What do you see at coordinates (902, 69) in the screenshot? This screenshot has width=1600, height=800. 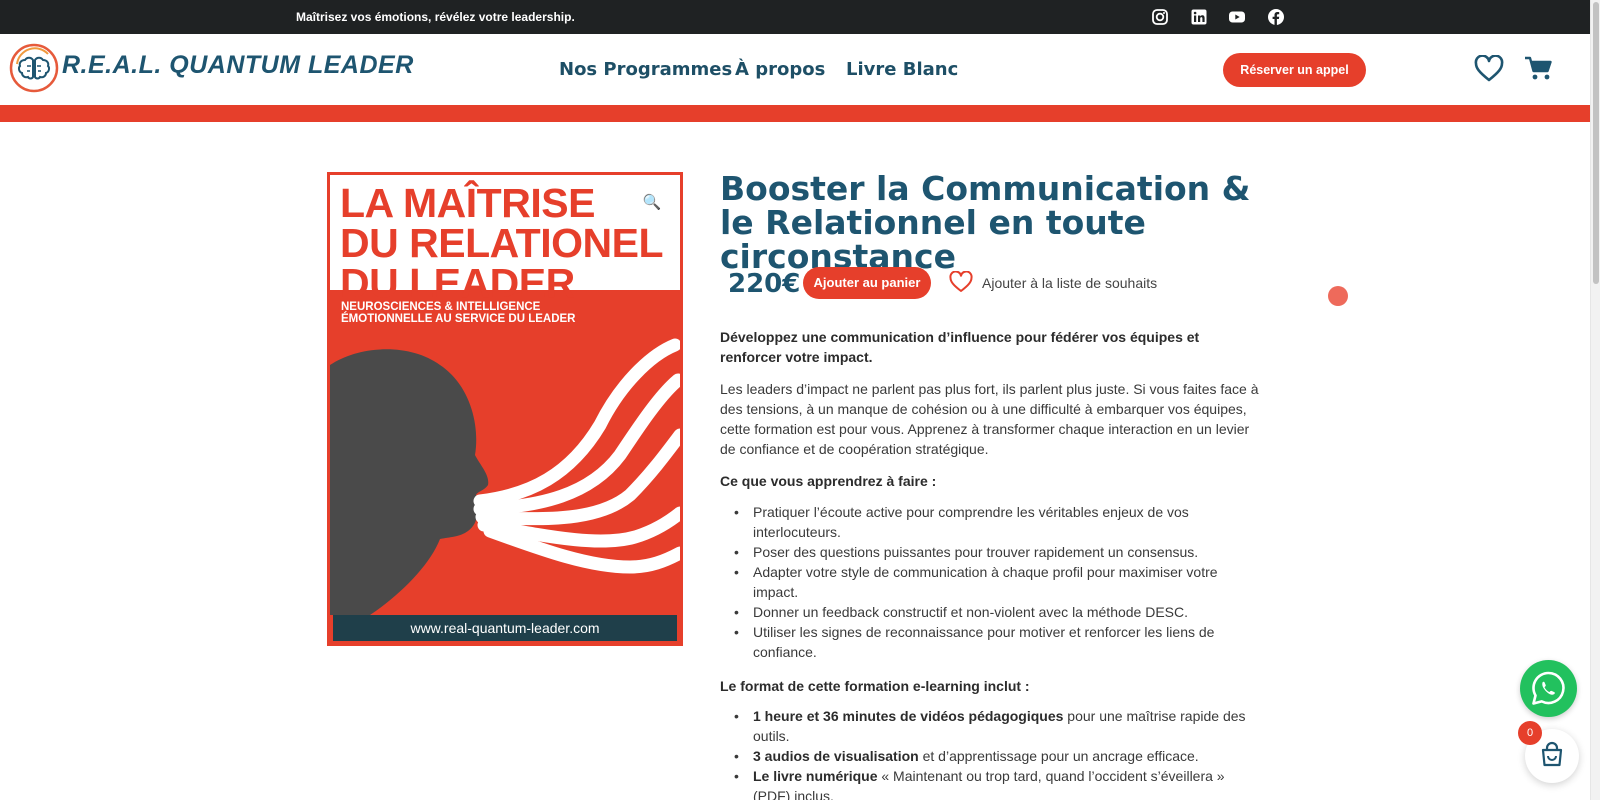 I see `nav-livre-blanc: Livre Blanc` at bounding box center [902, 69].